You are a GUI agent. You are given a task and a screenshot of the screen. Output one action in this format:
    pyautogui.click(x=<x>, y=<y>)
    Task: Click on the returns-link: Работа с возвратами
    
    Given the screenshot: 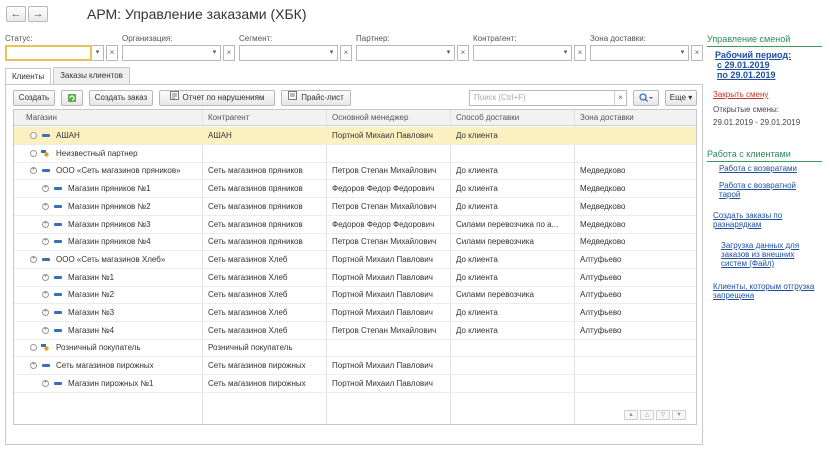 What is the action you would take?
    pyautogui.click(x=758, y=168)
    